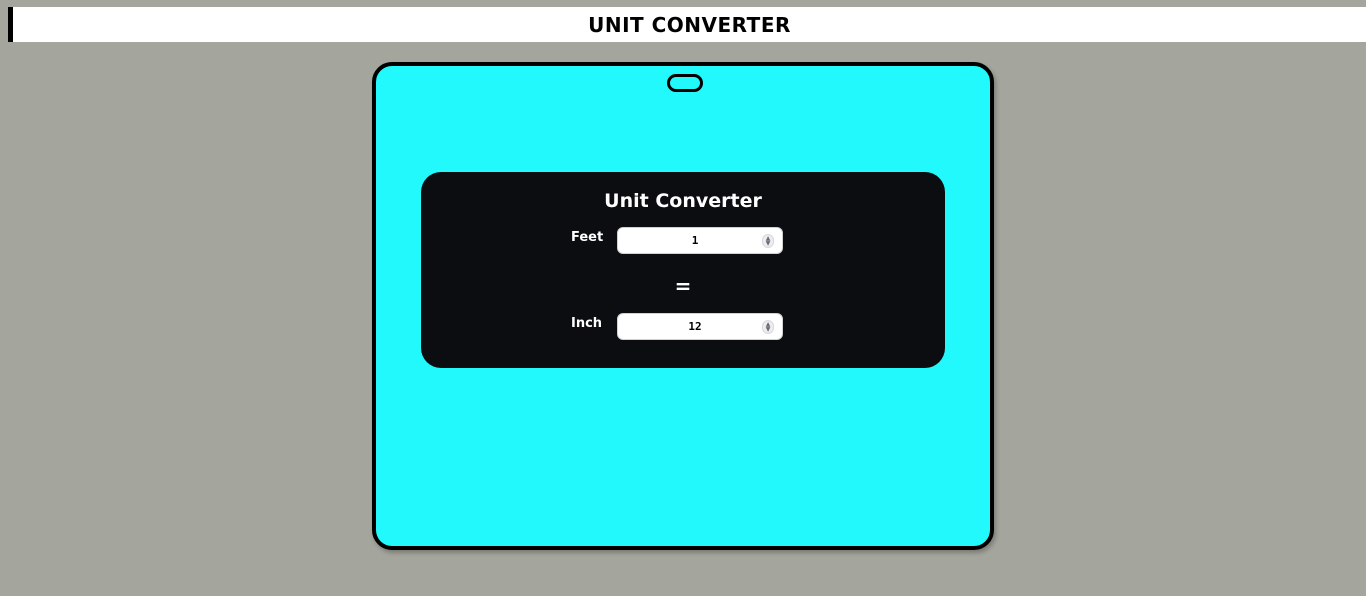 This screenshot has height=597, width=1366. Describe the element at coordinates (700, 240) in the screenshot. I see `feet-input: 1 ▲ ▼` at that location.